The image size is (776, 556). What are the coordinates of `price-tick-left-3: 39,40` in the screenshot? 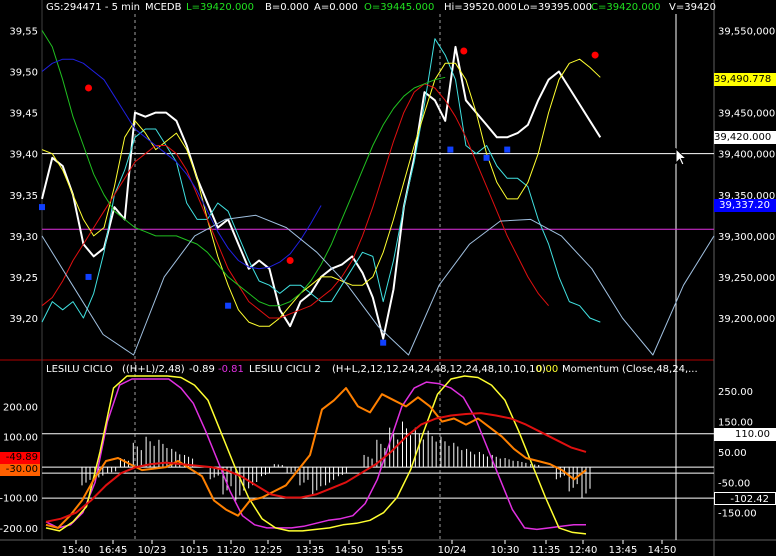 It's located at (23, 155).